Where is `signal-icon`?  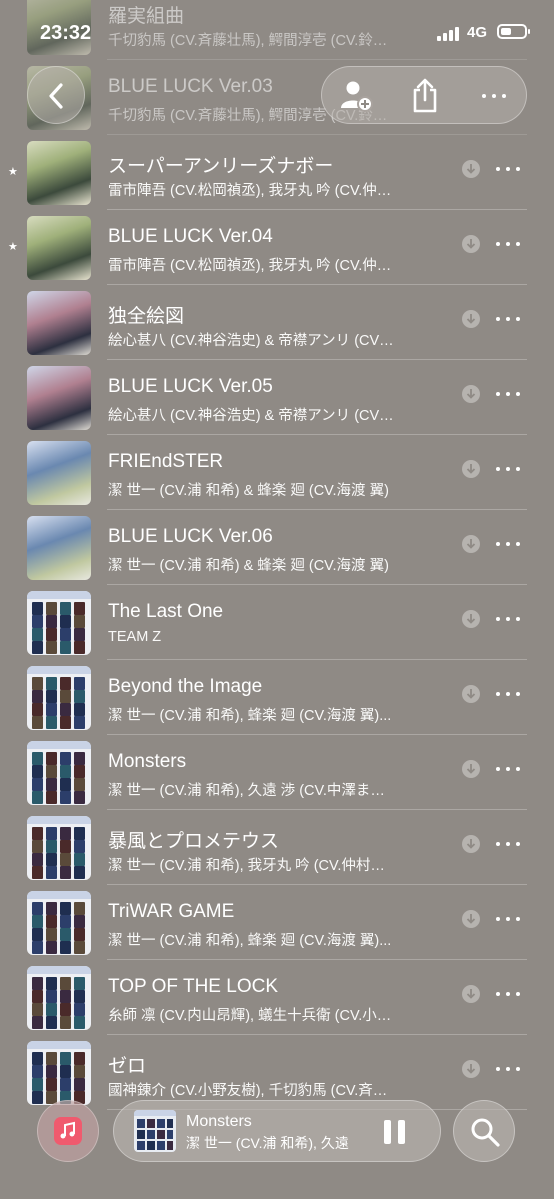
signal-icon is located at coordinates (450, 34).